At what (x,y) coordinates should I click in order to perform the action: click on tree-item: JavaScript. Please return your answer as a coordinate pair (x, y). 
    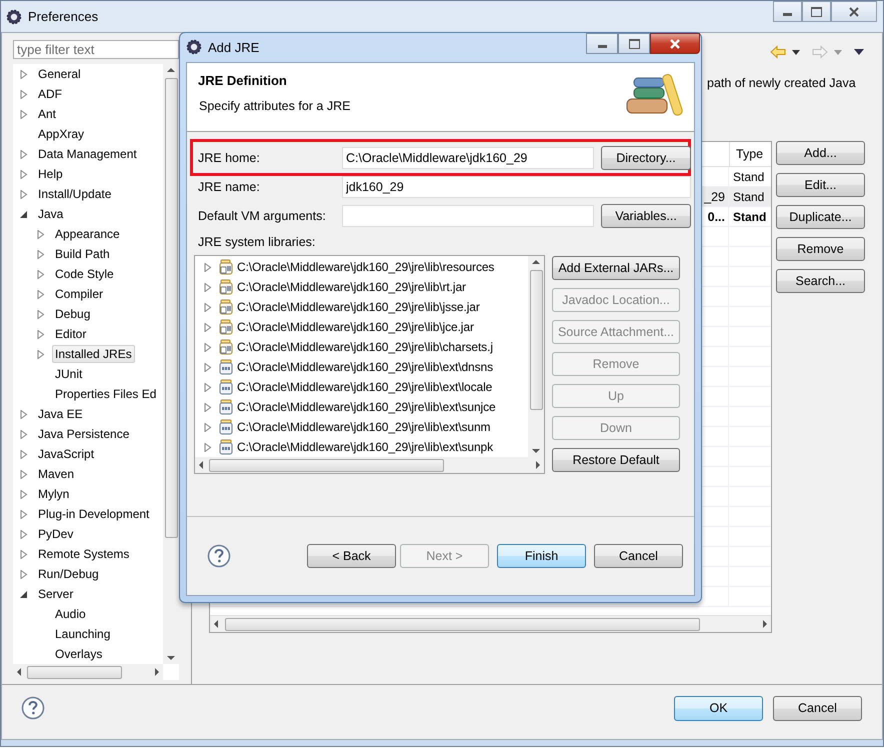
    Looking at the image, I should click on (66, 454).